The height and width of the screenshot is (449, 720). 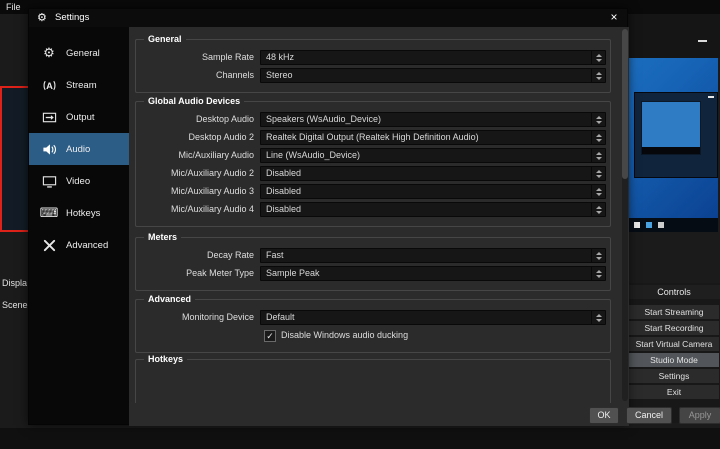 What do you see at coordinates (711, 97) in the screenshot?
I see `mini-window-close-glyph` at bounding box center [711, 97].